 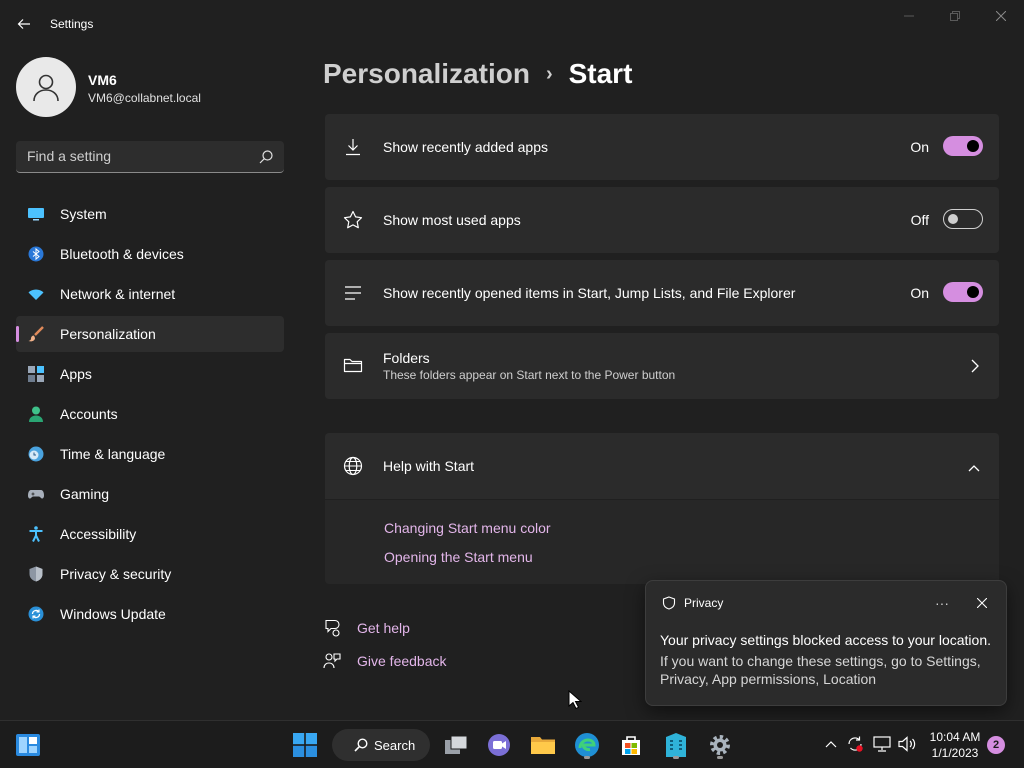 I want to click on sidebar-item-apps: Apps, so click(x=150, y=374).